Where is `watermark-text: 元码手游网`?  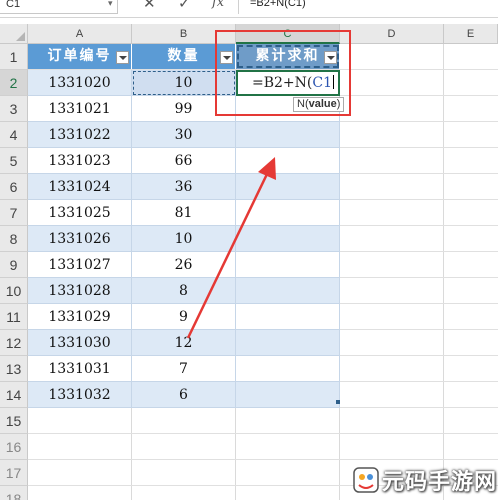
watermark-text: 元码手游网 is located at coordinates (440, 482).